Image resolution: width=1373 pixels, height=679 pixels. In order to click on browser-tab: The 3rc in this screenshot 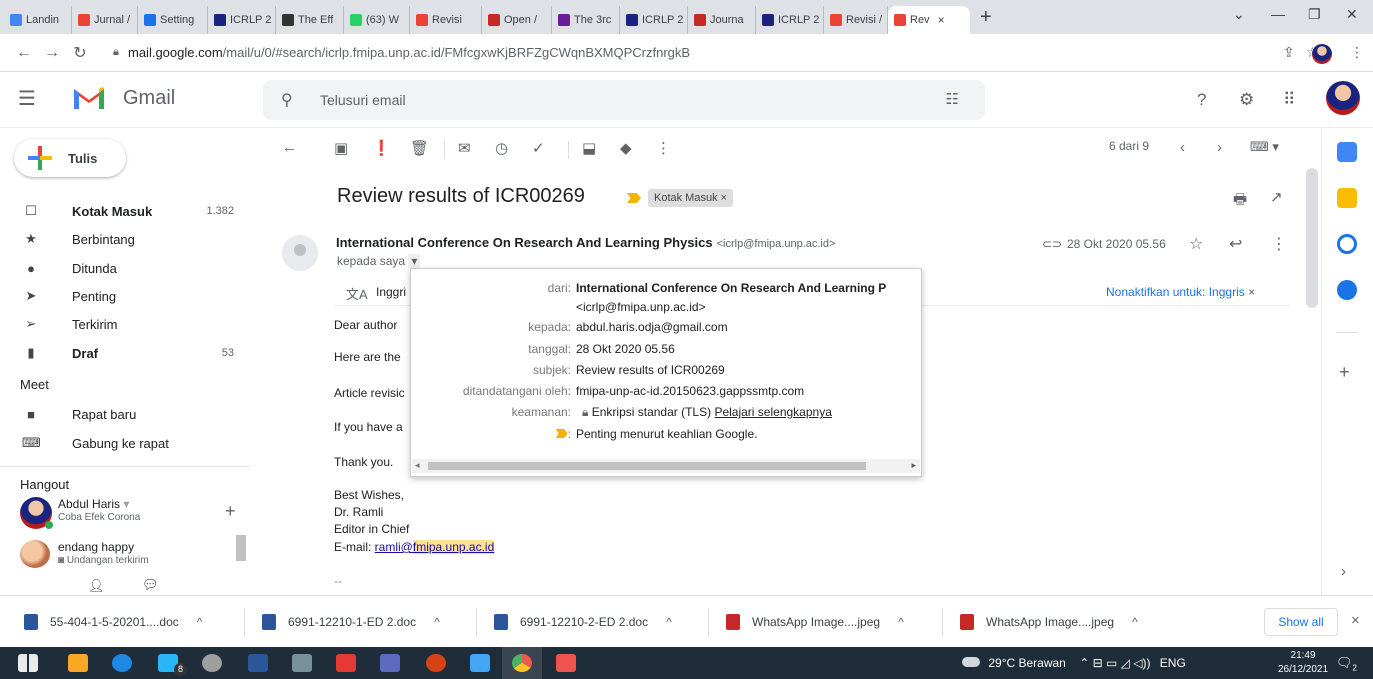, I will do `click(586, 20)`.